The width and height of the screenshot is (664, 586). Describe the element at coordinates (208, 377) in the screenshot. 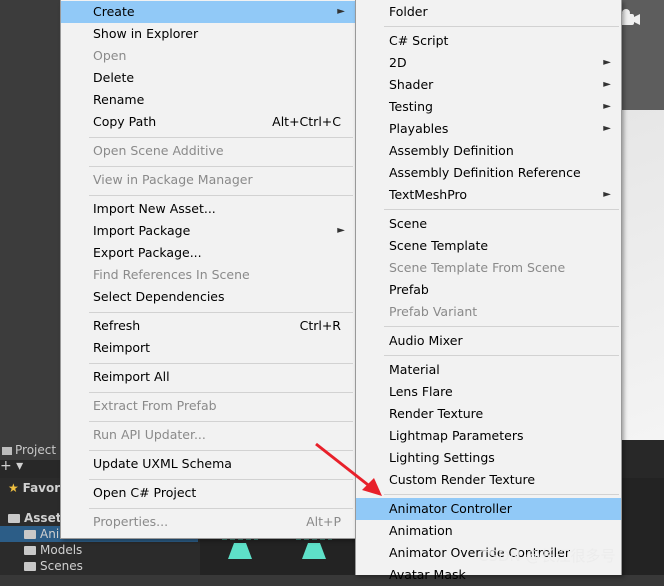

I see `menu-item-reimport-all: Reimport All` at that location.